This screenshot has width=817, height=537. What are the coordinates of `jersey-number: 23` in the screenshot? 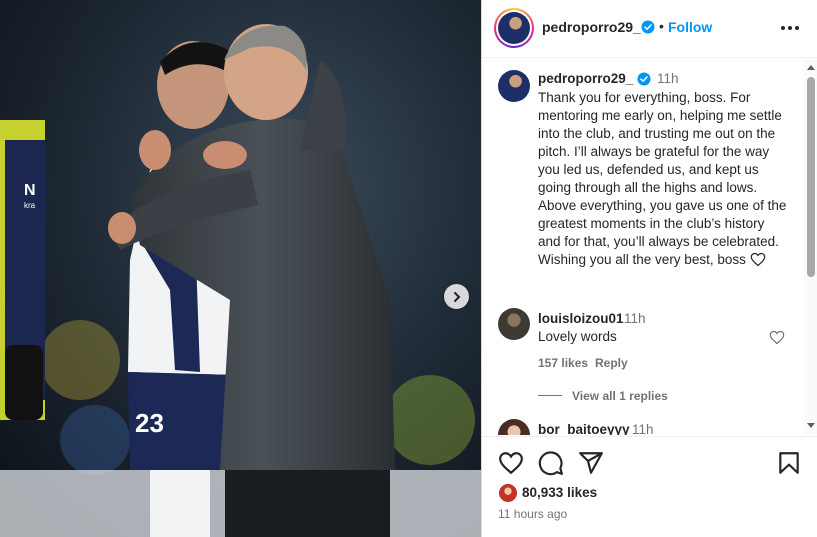 It's located at (149, 423).